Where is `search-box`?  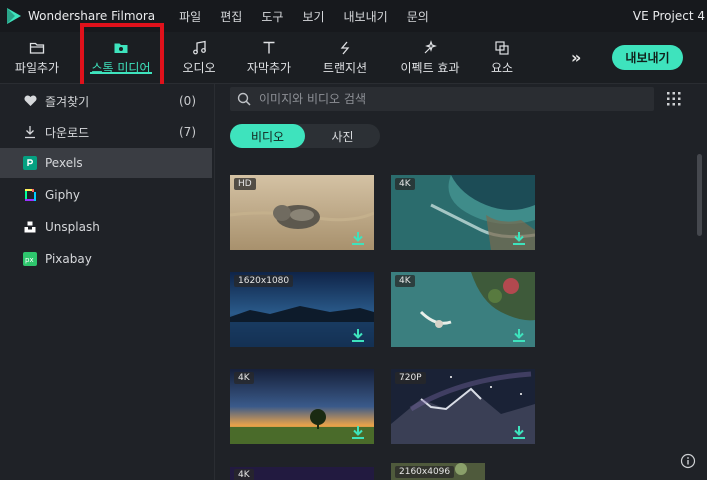
search-box is located at coordinates (442, 99).